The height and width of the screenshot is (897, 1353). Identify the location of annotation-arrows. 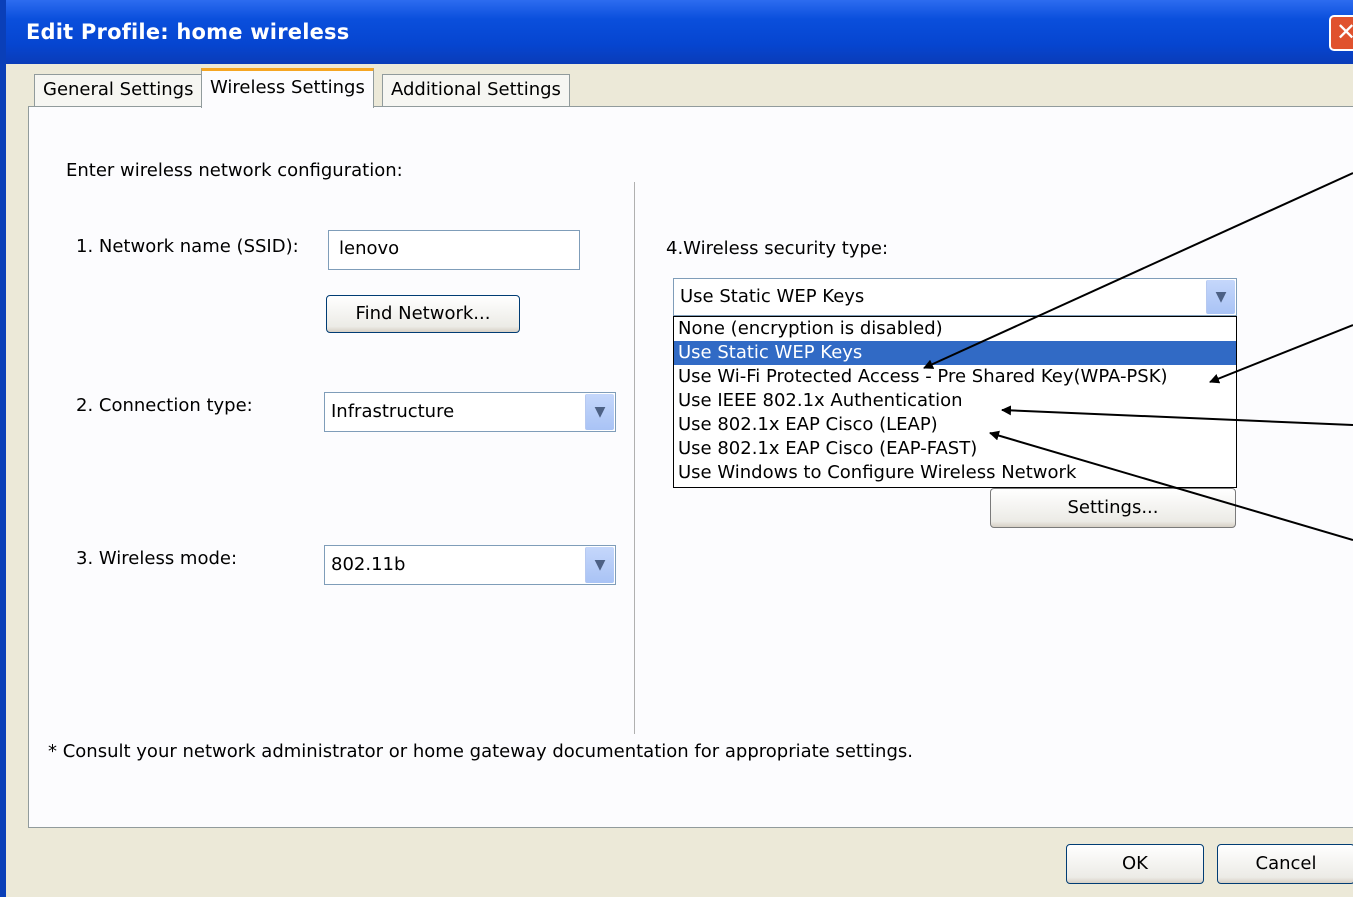
(1138, 356).